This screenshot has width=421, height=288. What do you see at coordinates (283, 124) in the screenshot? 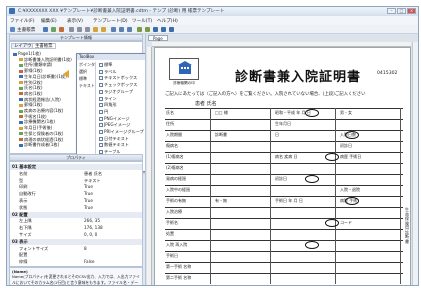
I see `form-field-c: 生年月日` at bounding box center [283, 124].